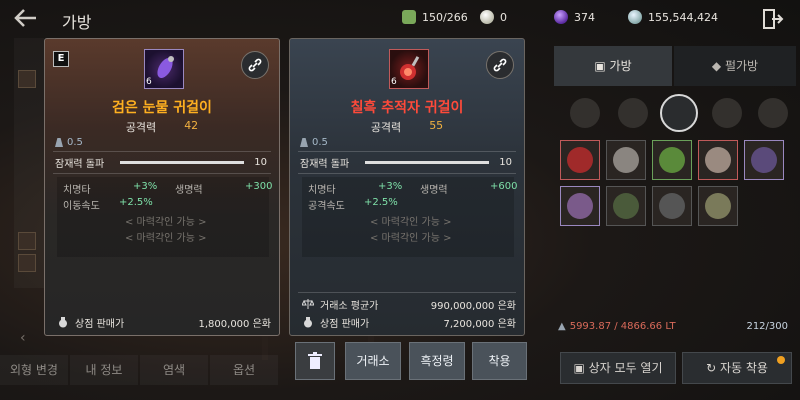 The height and width of the screenshot is (400, 800). Describe the element at coordinates (409, 69) in the screenshot. I see `earring-icon: 6` at that location.